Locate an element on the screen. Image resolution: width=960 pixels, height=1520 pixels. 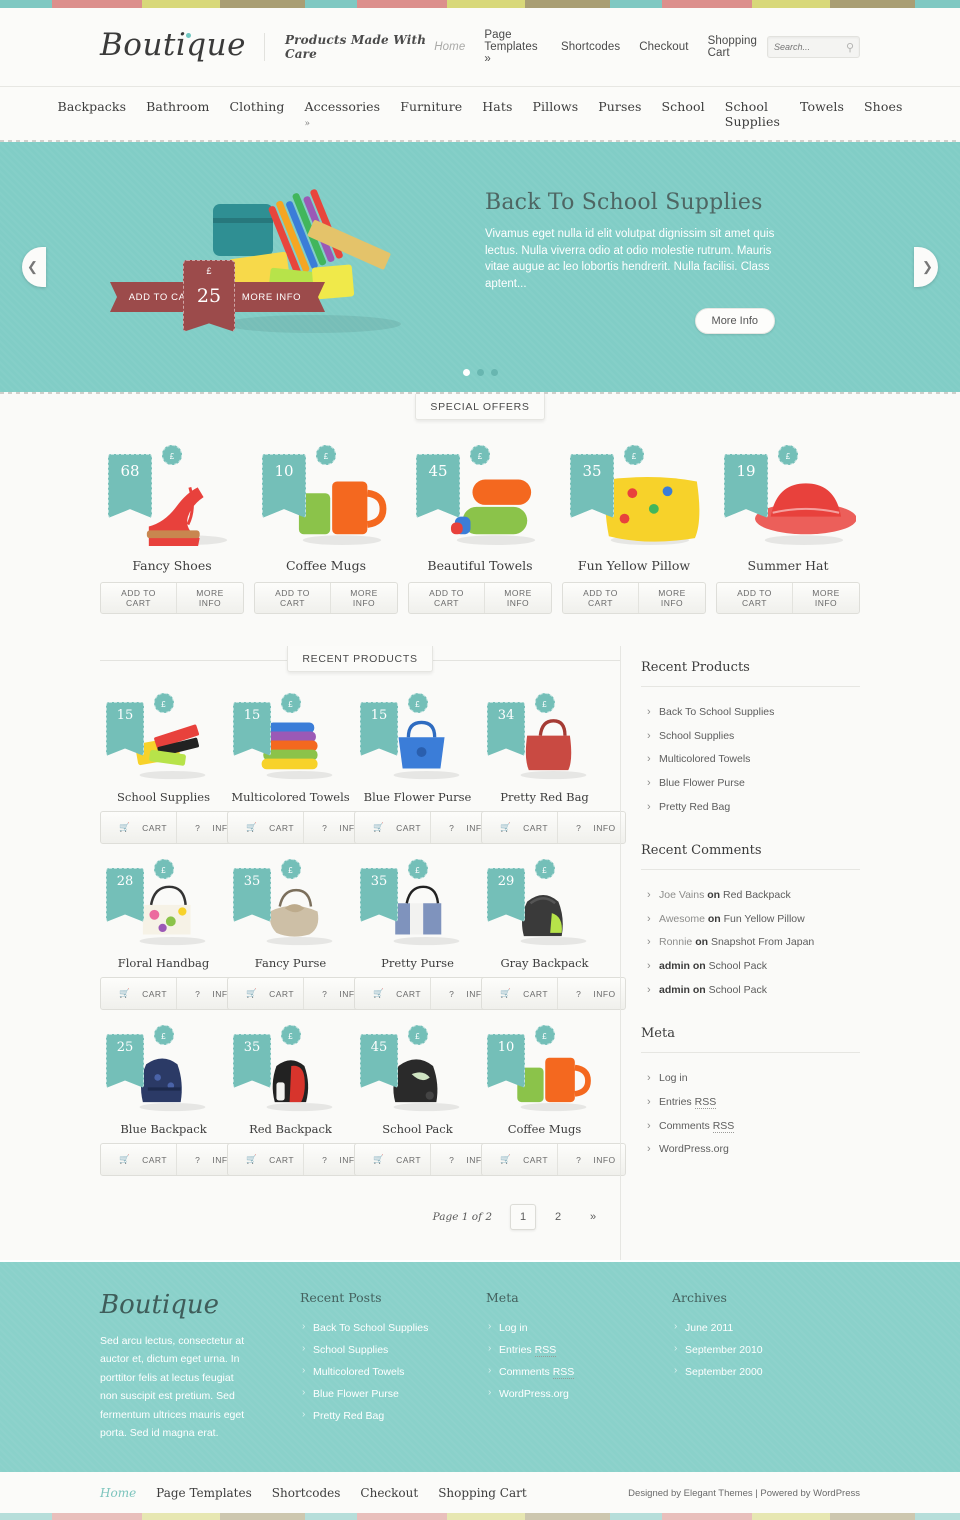
recent-products-heading-wrap: RECENT PRODUCTS is located at coordinates (360, 661).